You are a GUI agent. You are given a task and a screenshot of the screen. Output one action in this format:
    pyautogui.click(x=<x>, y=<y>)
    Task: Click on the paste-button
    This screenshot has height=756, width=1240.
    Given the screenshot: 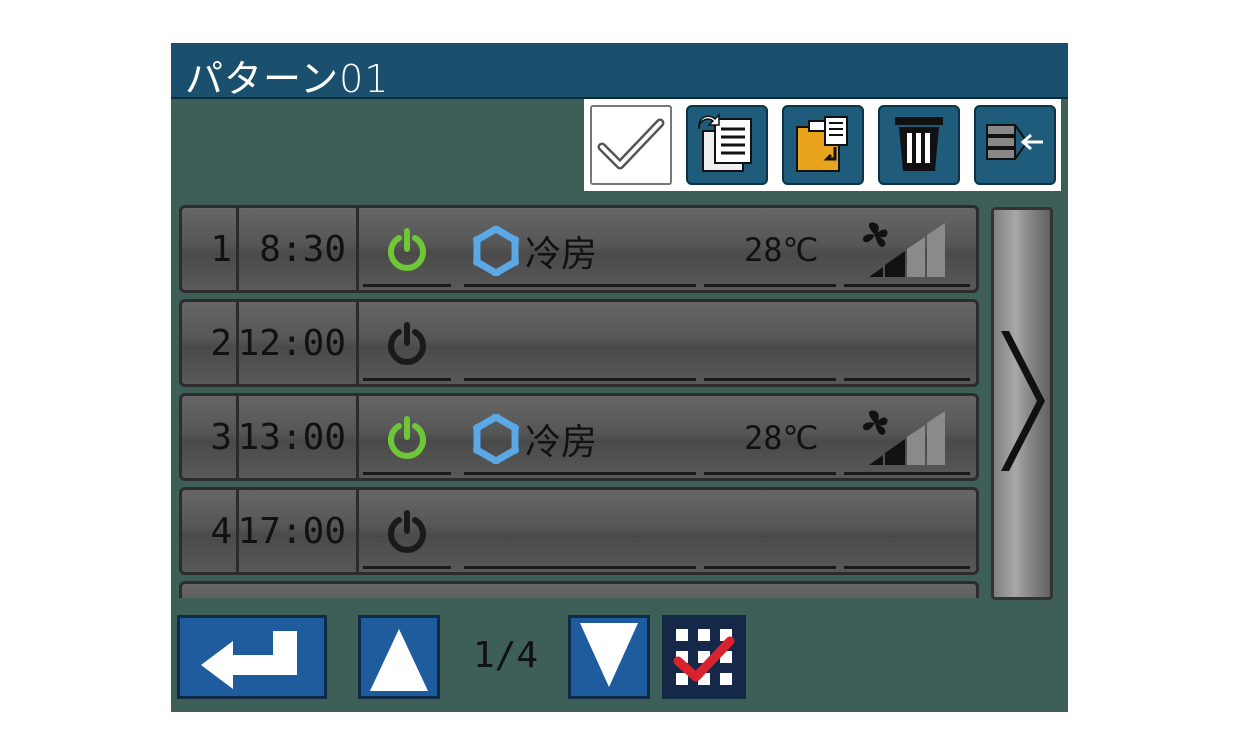 What is the action you would take?
    pyautogui.click(x=823, y=145)
    